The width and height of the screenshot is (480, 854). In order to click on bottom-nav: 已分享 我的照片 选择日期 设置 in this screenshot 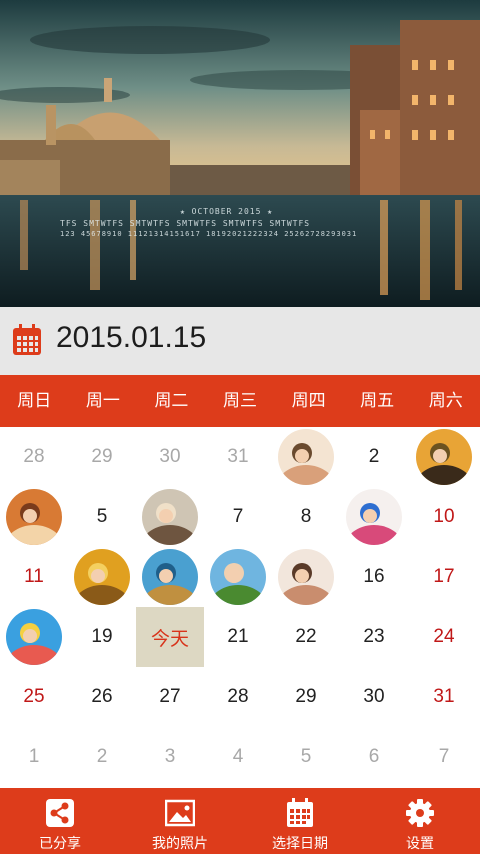, I will do `click(240, 821)`.